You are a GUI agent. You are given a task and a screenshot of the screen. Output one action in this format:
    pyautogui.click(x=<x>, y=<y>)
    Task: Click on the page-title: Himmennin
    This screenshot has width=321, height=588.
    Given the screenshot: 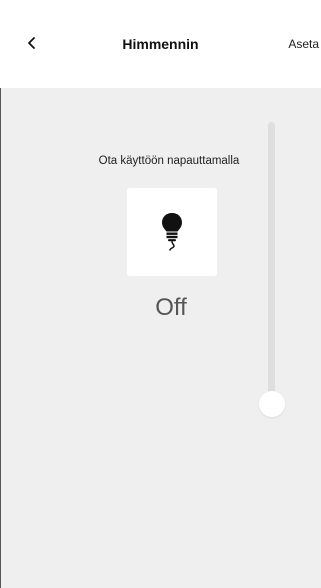 What is the action you would take?
    pyautogui.click(x=160, y=44)
    